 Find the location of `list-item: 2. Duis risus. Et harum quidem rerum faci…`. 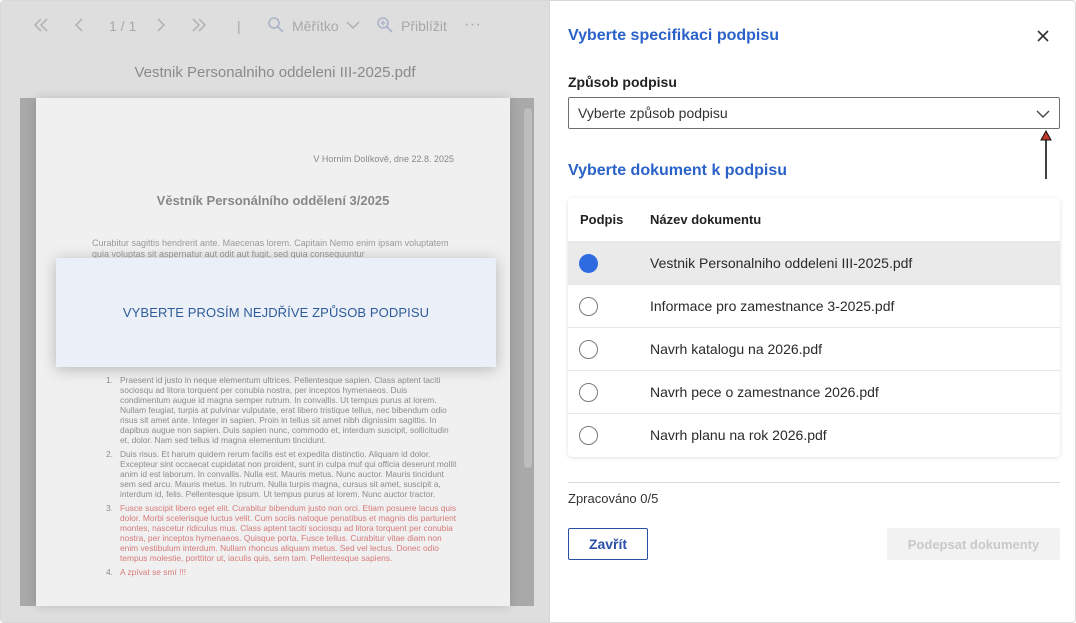

list-item: 2. Duis risus. Et harum quidem rerum faci… is located at coordinates (281, 474).